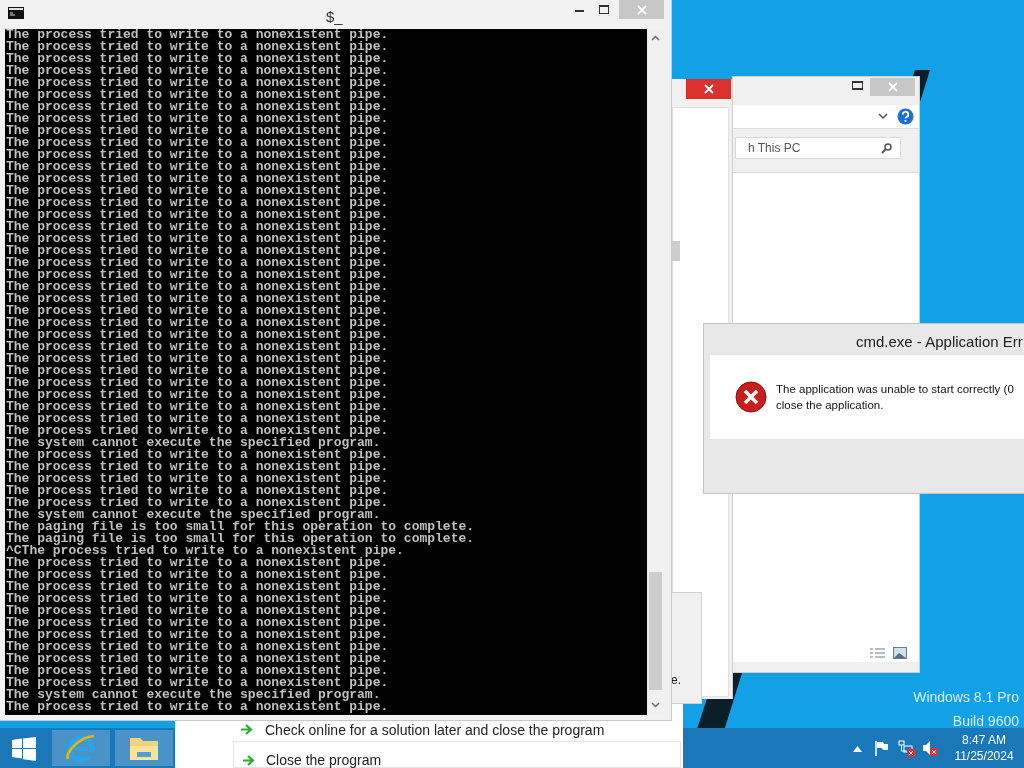  What do you see at coordinates (939, 342) in the screenshot?
I see `dialog-title: cmd.exe - Application Err` at bounding box center [939, 342].